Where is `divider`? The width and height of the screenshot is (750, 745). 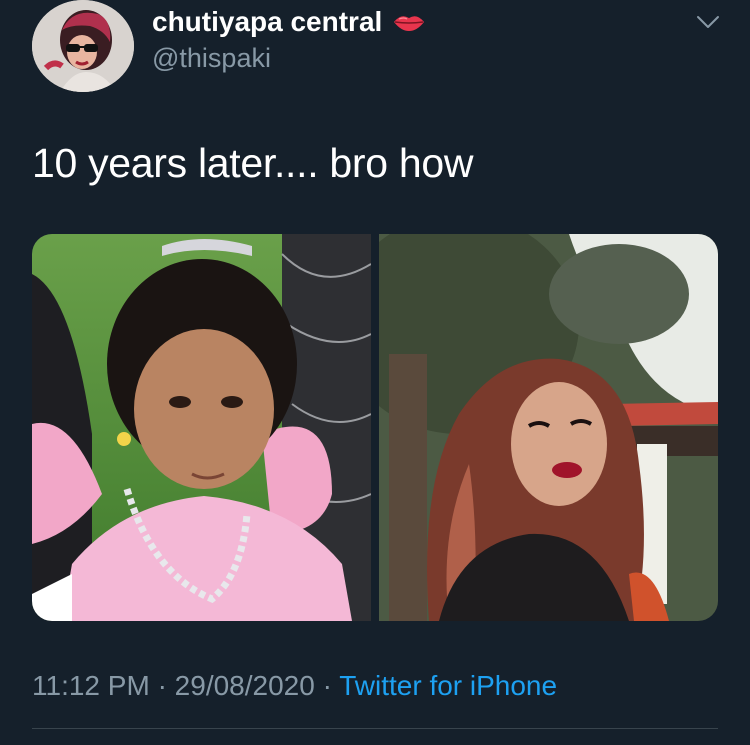 divider is located at coordinates (375, 728).